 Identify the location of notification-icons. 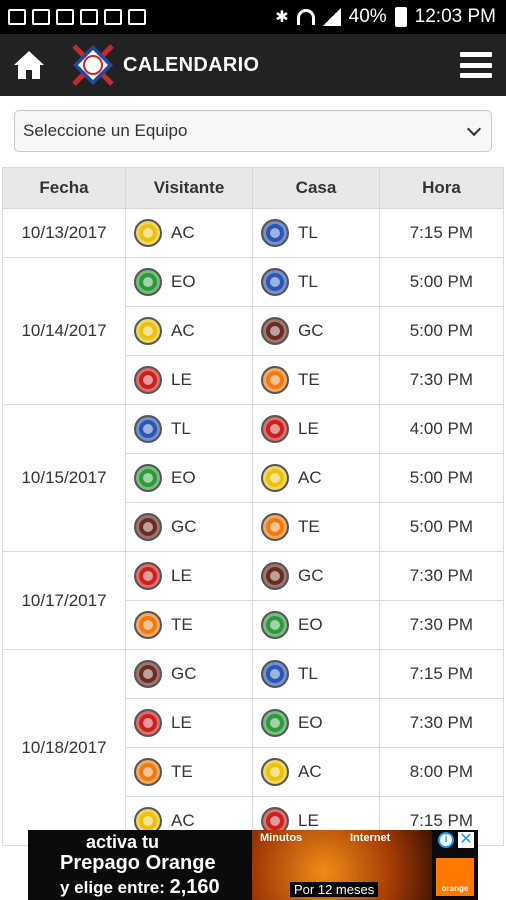
(73, 17).